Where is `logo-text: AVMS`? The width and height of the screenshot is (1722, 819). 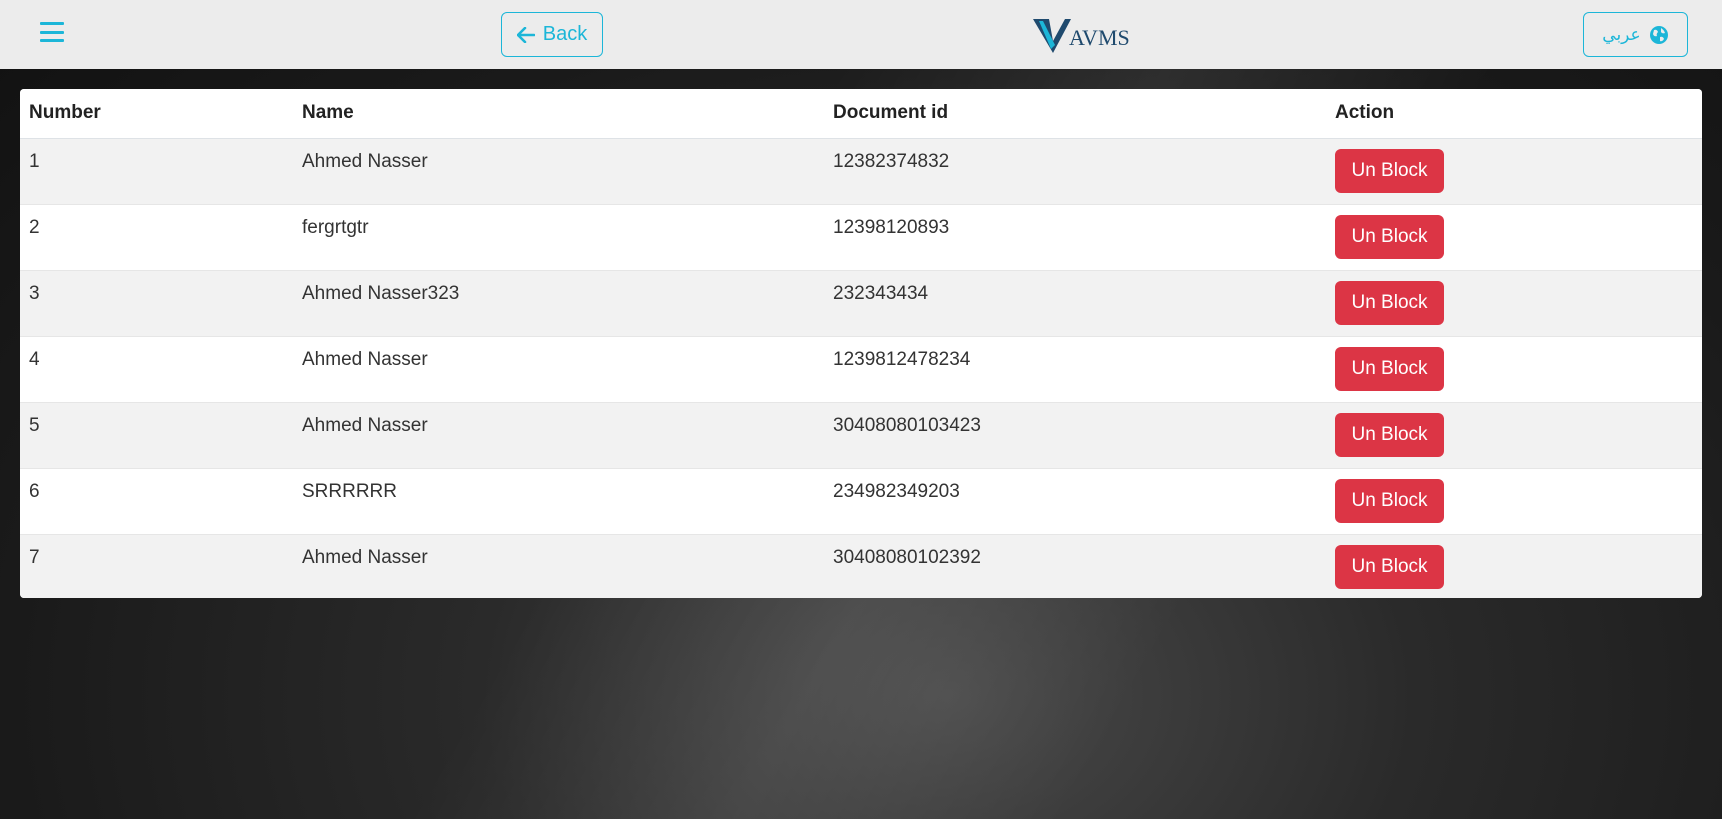 logo-text: AVMS is located at coordinates (1099, 37).